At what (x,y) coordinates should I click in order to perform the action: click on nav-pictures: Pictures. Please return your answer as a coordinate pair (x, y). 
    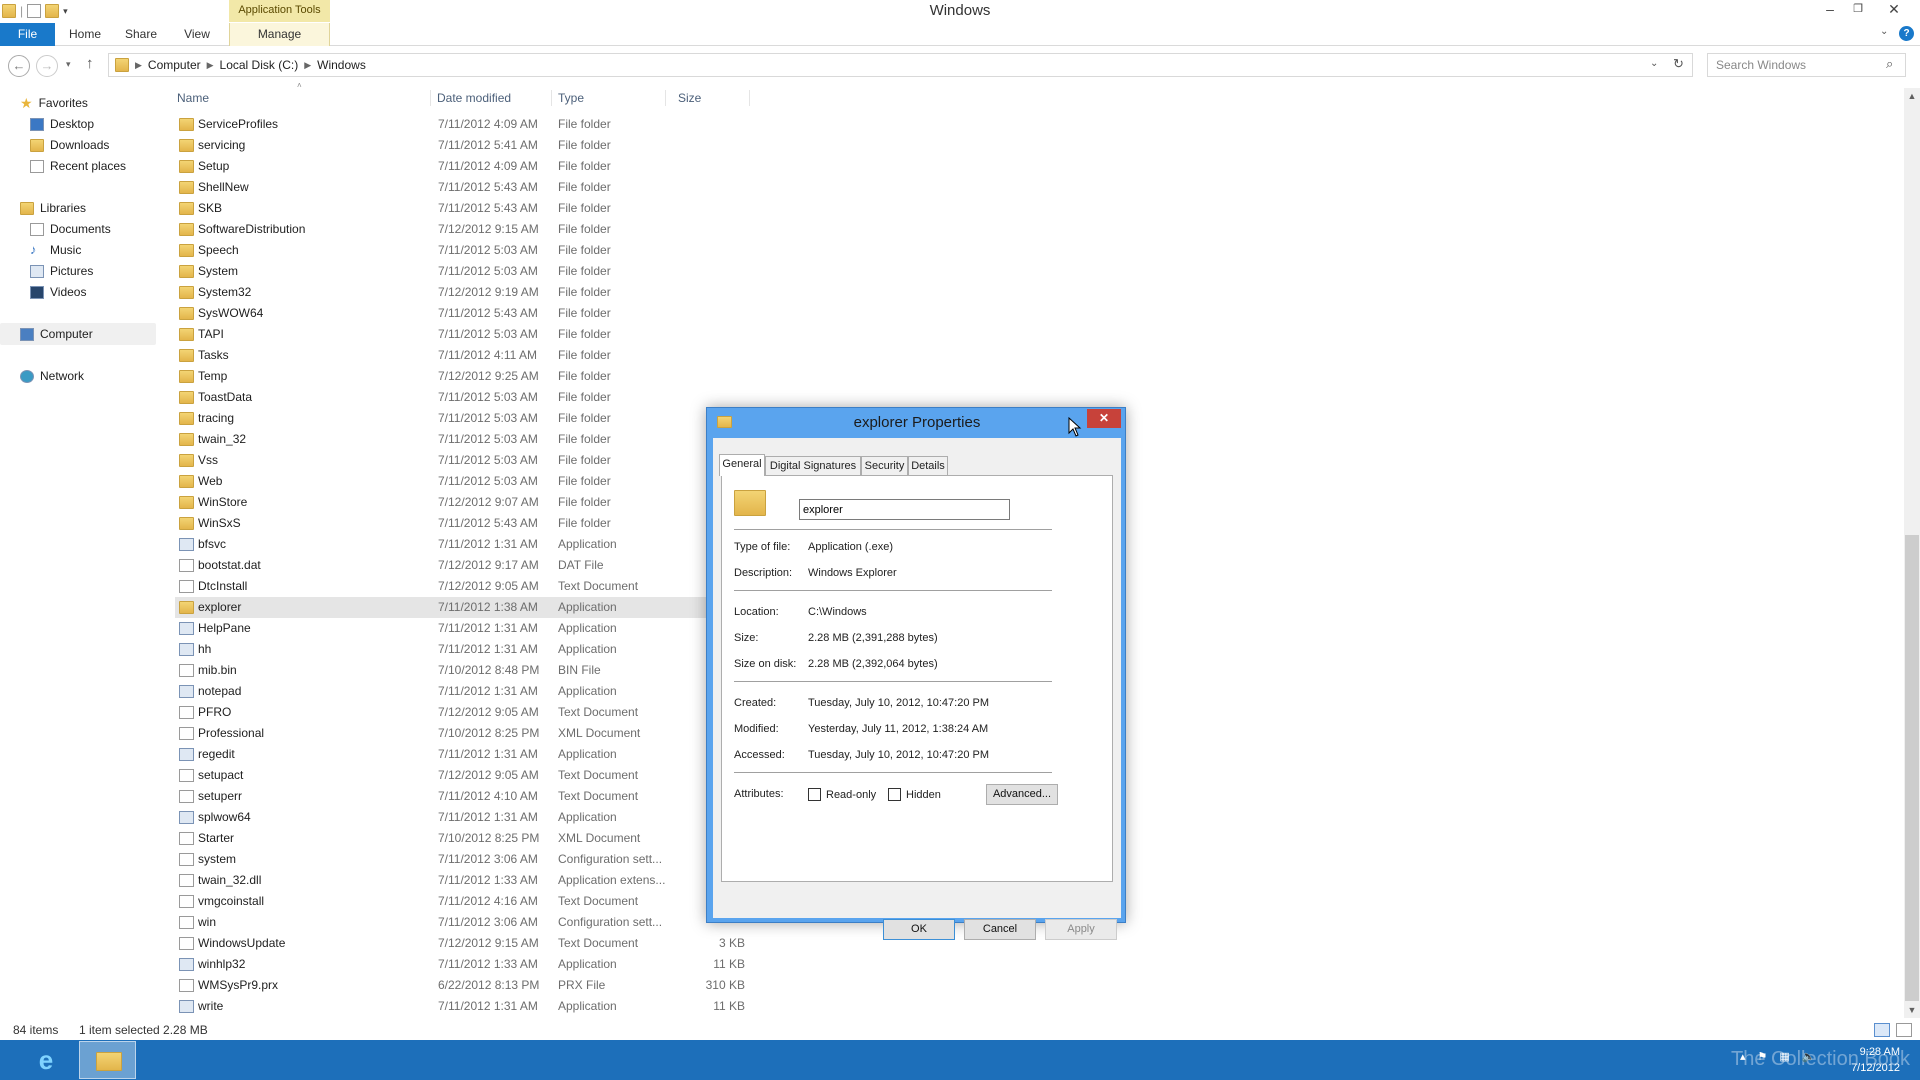
    Looking at the image, I should click on (61, 271).